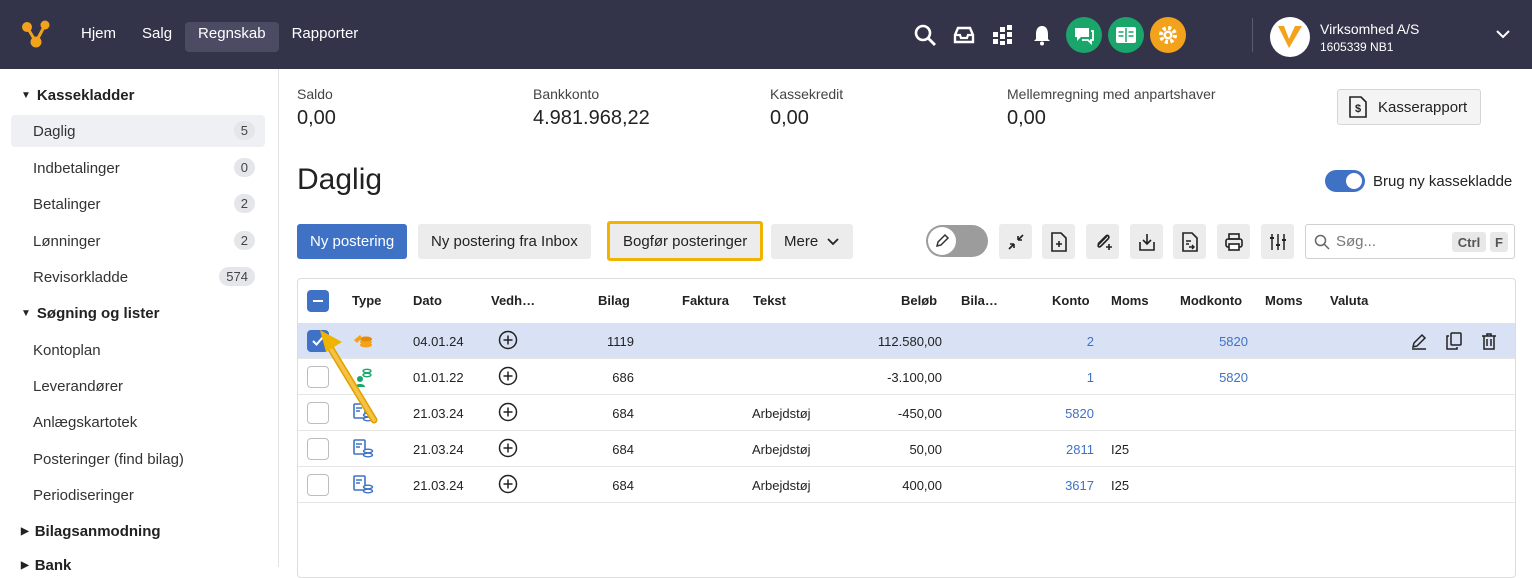  I want to click on chat-icon, so click(1084, 35).